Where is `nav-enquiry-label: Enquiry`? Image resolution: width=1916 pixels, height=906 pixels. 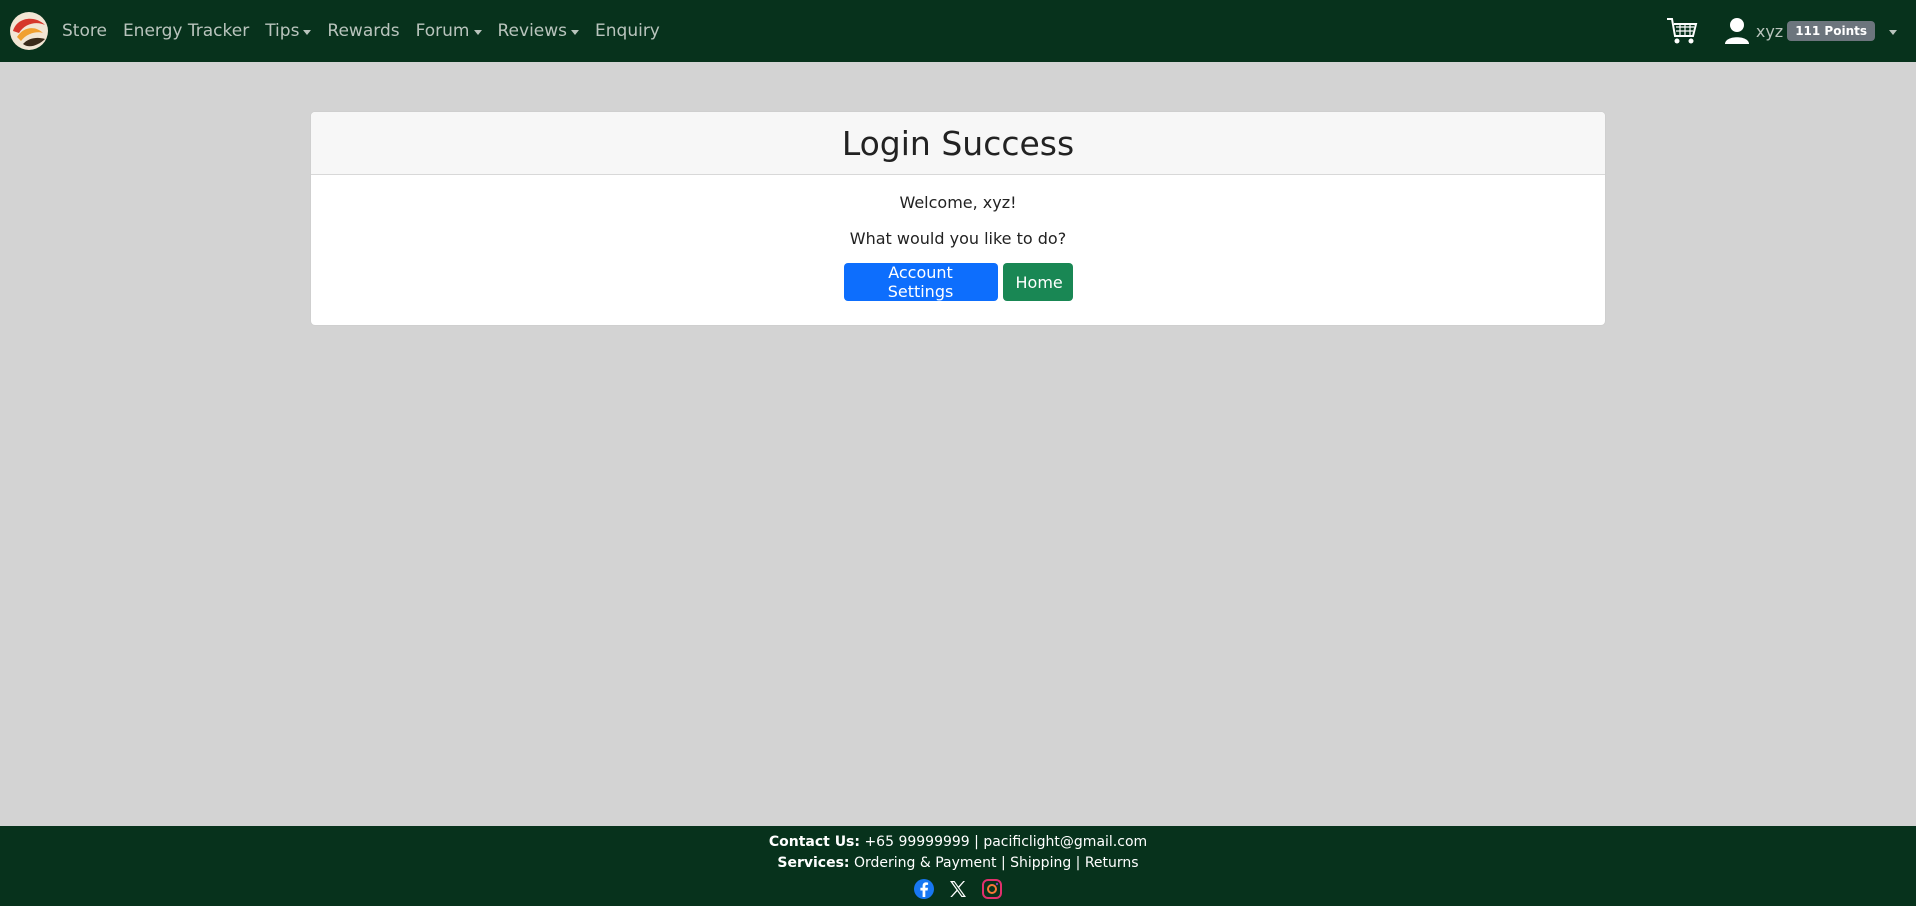 nav-enquiry-label: Enquiry is located at coordinates (627, 31).